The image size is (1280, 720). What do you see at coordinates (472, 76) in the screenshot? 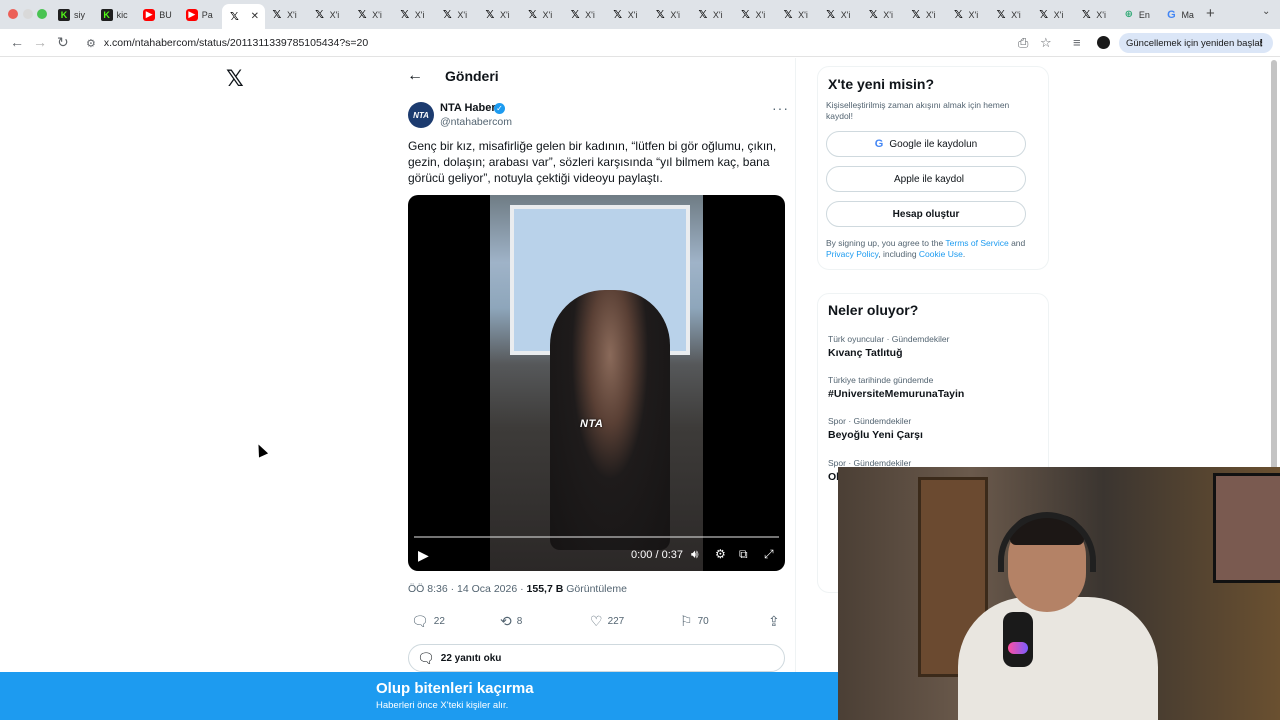
I see `page-title: Gönderi` at bounding box center [472, 76].